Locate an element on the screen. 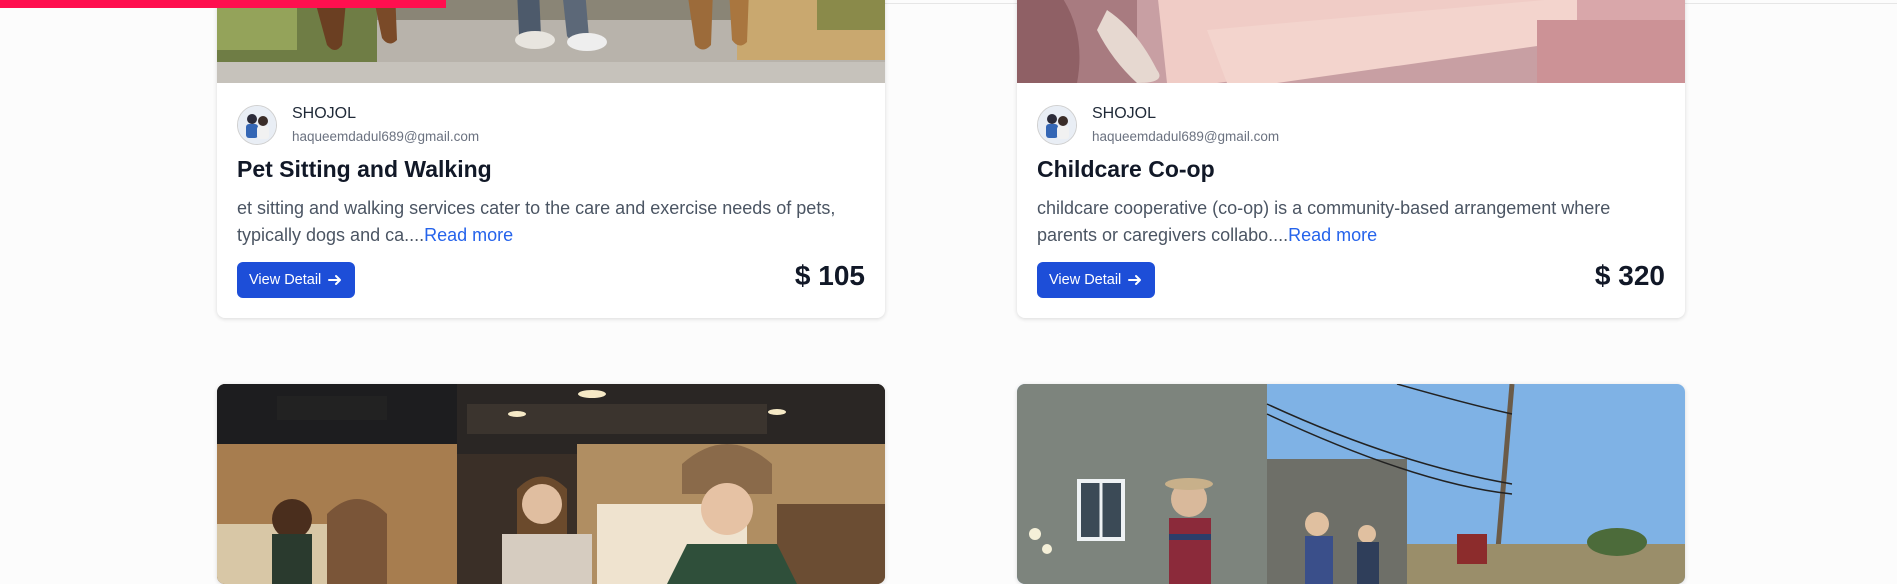 The width and height of the screenshot is (1897, 584). service-price: $ 320 is located at coordinates (1629, 275).